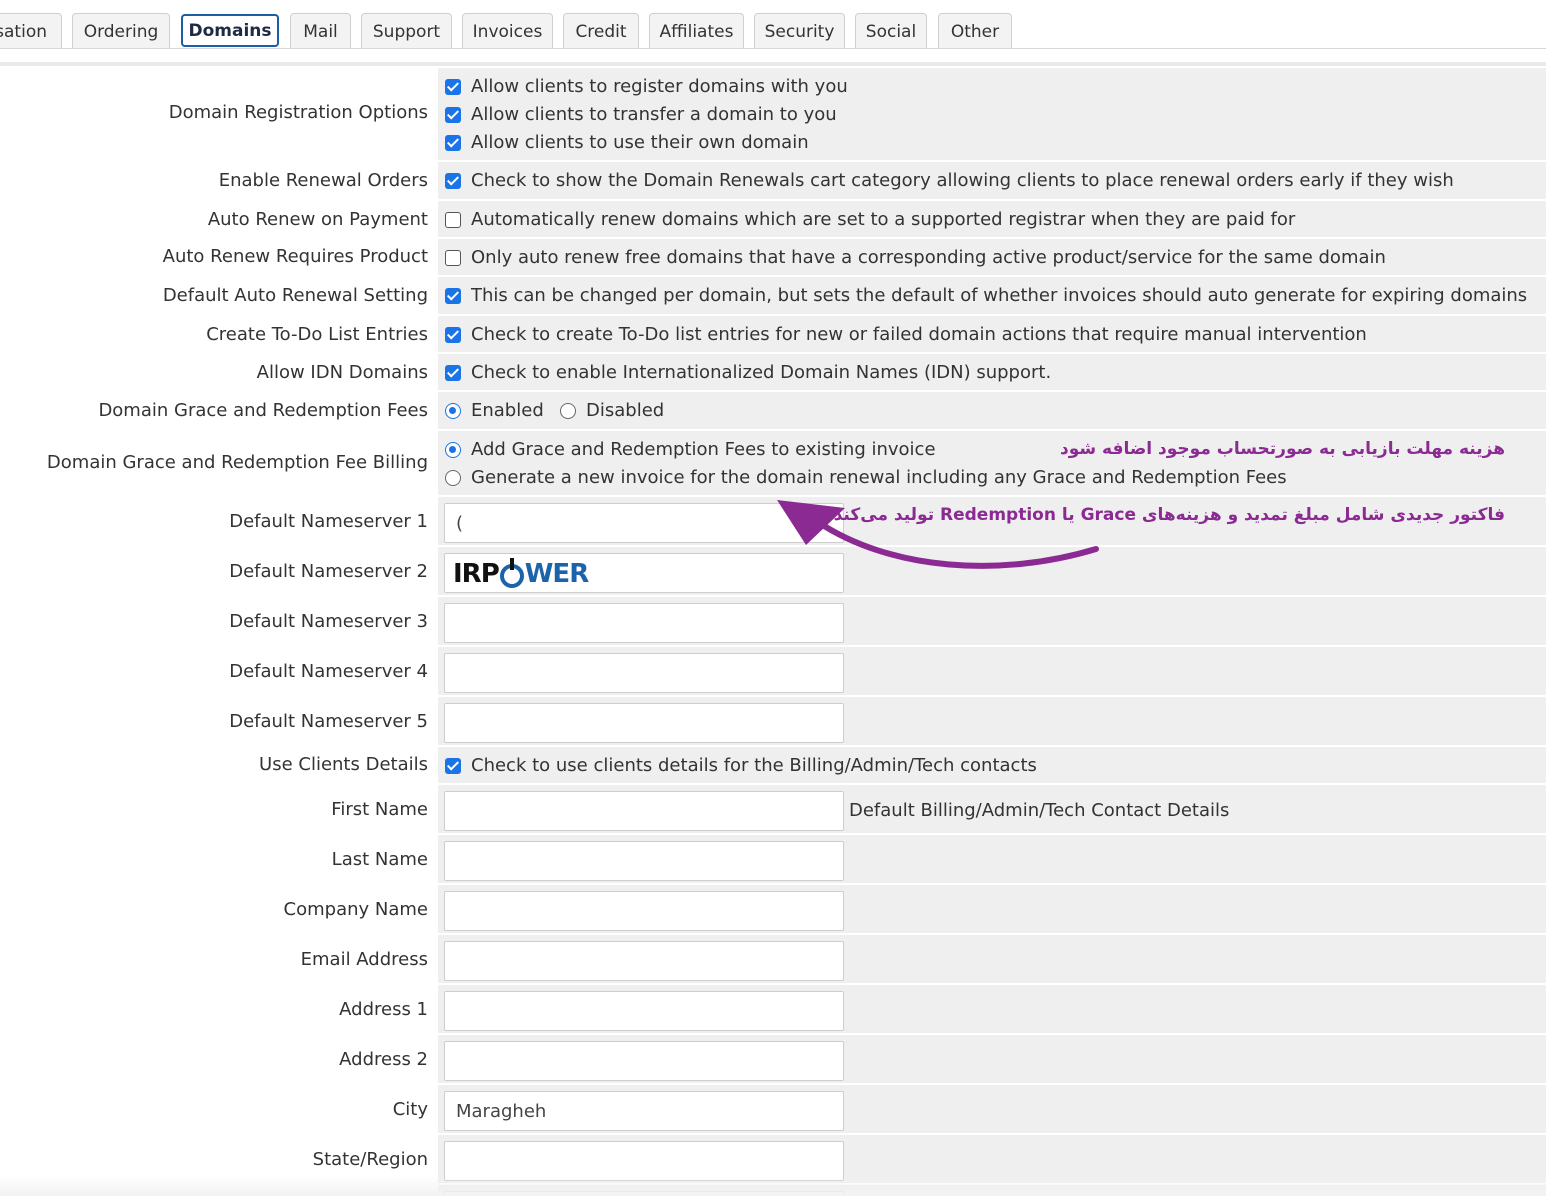  I want to click on annotation-arrow, so click(938, 534).